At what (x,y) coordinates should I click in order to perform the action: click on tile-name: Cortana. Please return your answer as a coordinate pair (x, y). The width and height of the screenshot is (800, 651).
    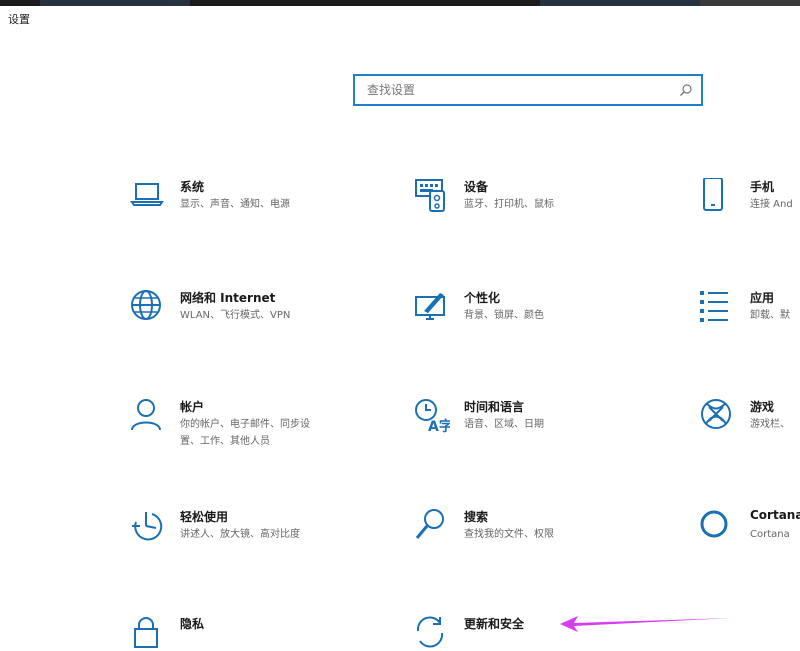
    Looking at the image, I should click on (775, 515).